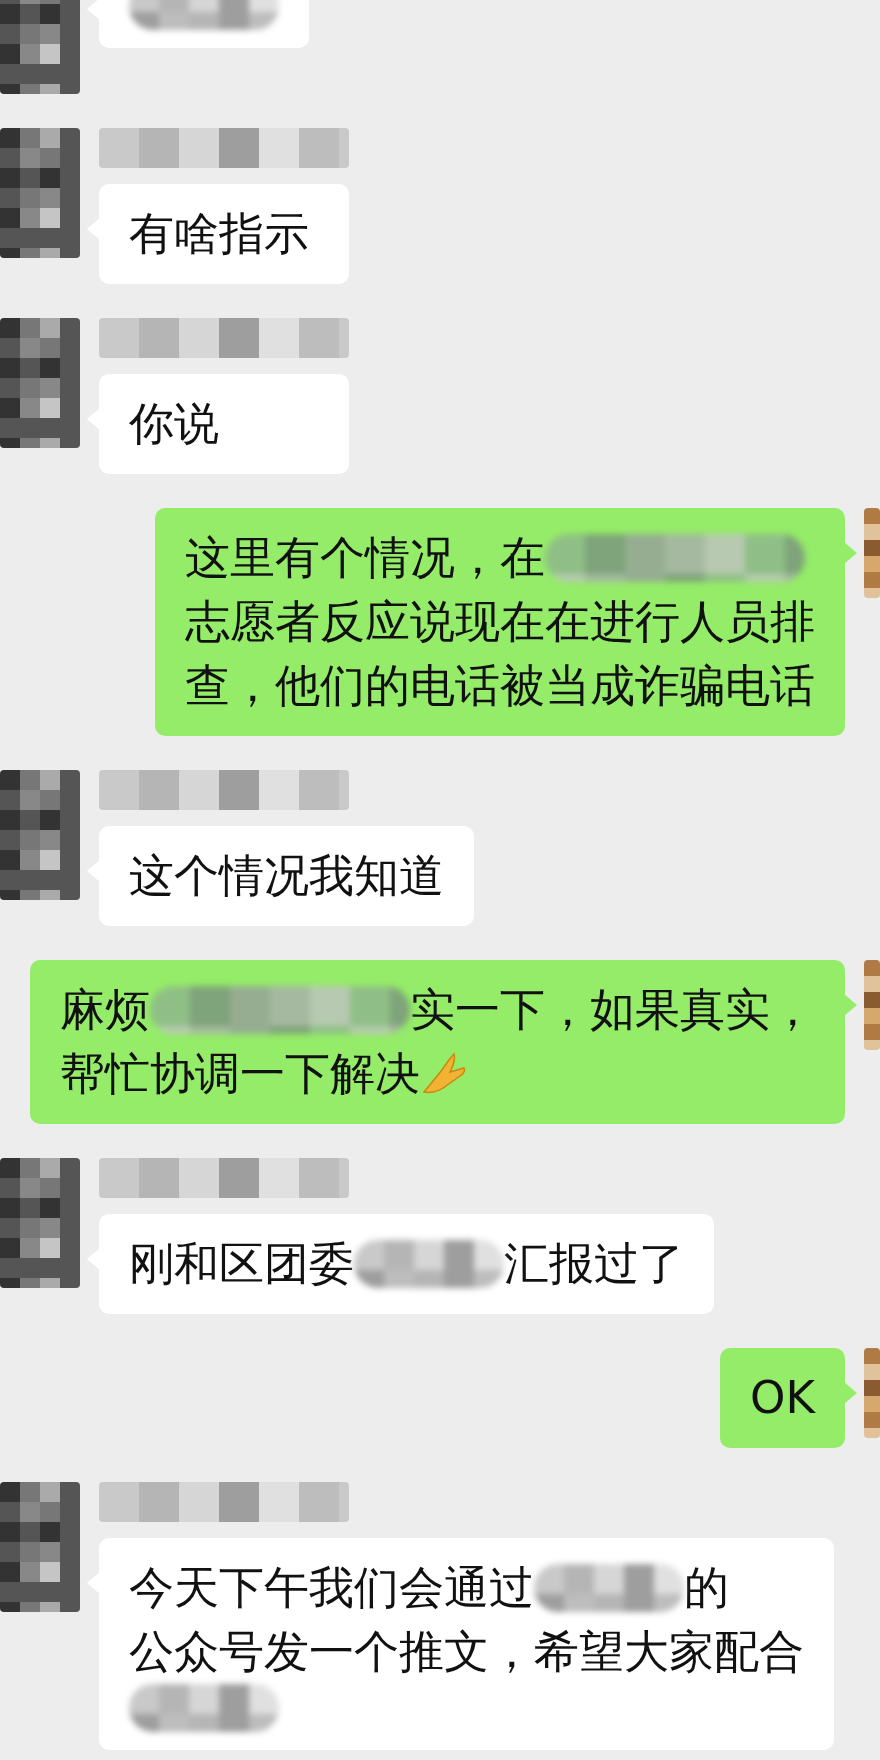 The width and height of the screenshot is (880, 1760). Describe the element at coordinates (174, 424) in the screenshot. I see `message-text: 你说` at that location.